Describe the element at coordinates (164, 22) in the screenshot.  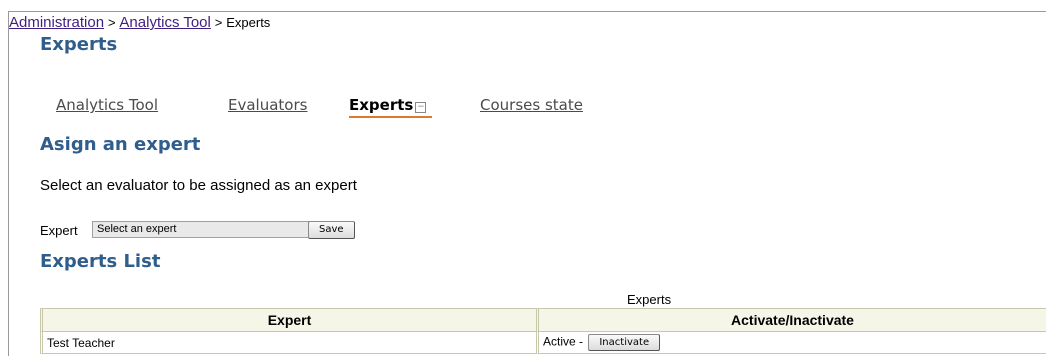
I see `breadcrumb-link-analytics-tool: Analytics Tool` at that location.